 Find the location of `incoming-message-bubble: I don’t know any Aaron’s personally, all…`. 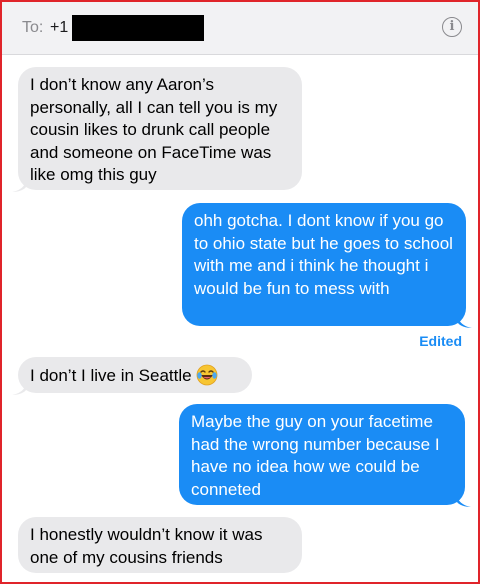

incoming-message-bubble: I don’t know any Aaron’s personally, all… is located at coordinates (160, 128).